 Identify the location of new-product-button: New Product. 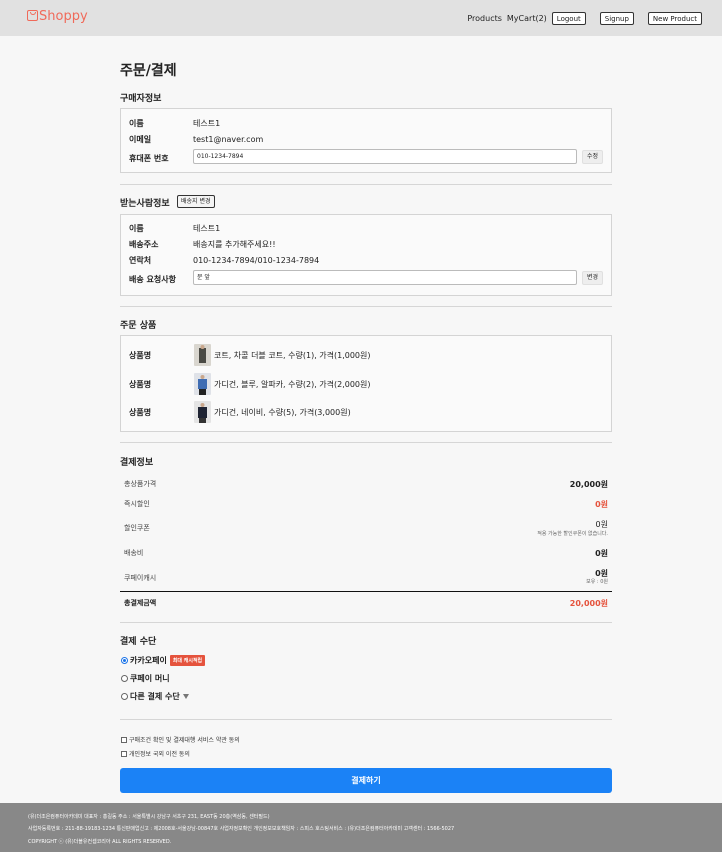
(674, 18).